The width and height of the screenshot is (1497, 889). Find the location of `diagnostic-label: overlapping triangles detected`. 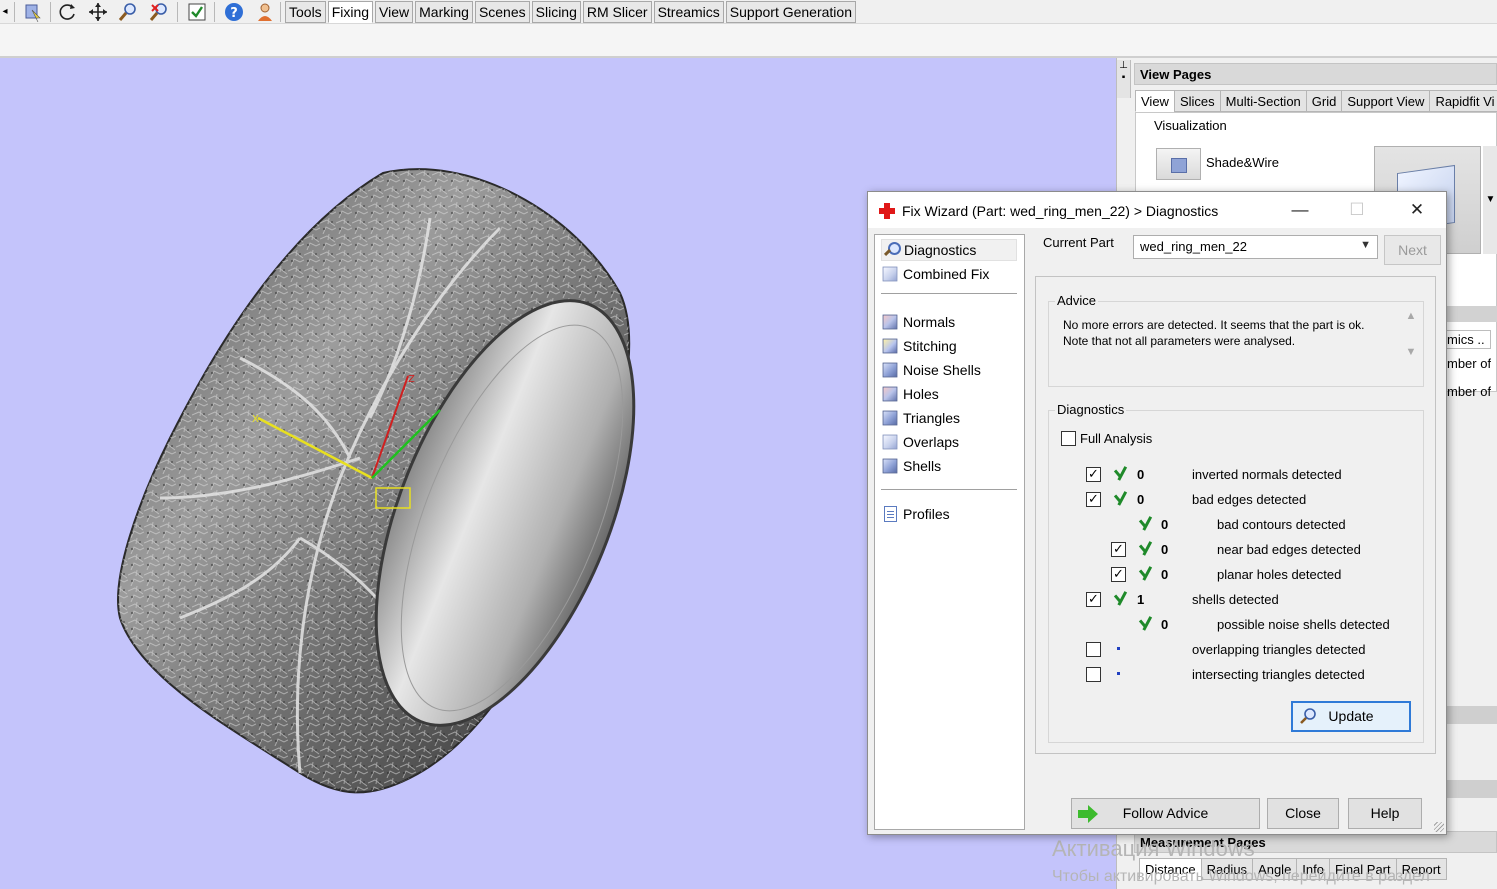

diagnostic-label: overlapping triangles detected is located at coordinates (1279, 649).